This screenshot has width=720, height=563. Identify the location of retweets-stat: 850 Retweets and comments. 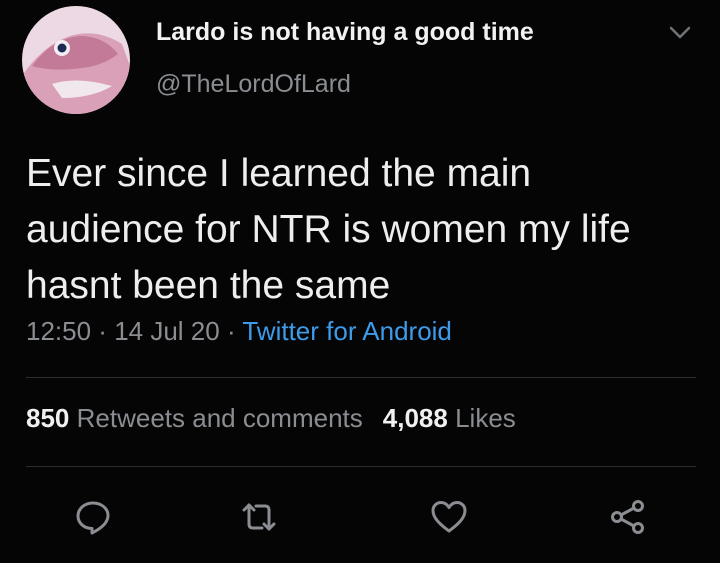
(194, 418).